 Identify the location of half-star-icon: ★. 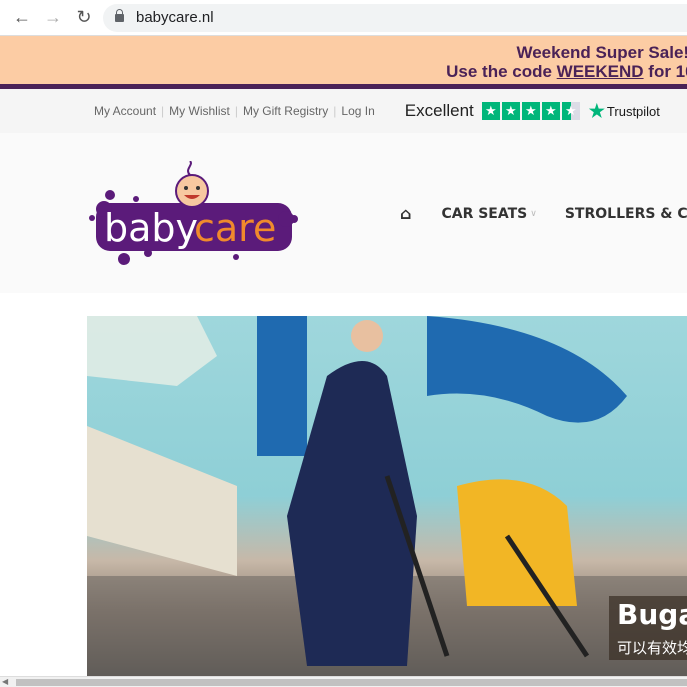
(570, 111).